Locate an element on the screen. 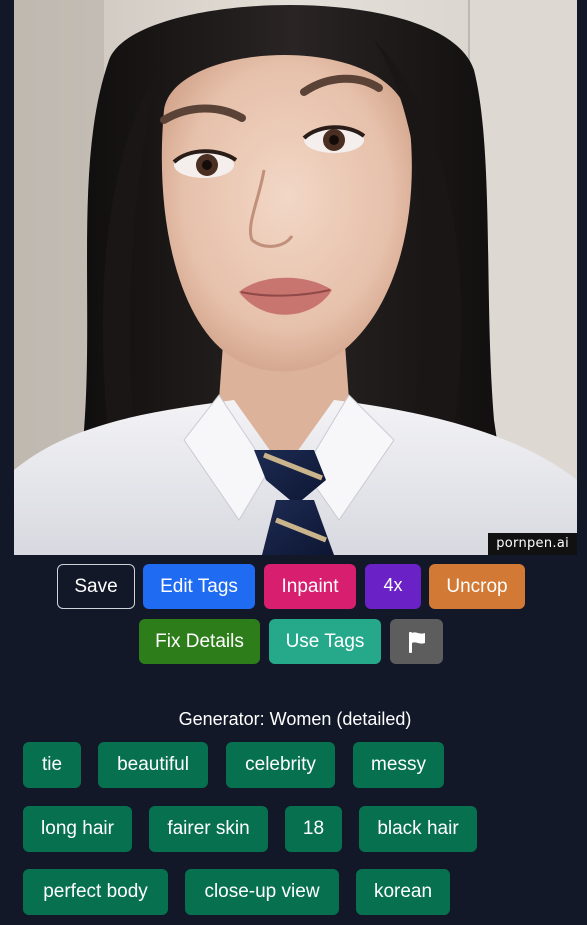  upscale-4x-button: 4x is located at coordinates (393, 586).